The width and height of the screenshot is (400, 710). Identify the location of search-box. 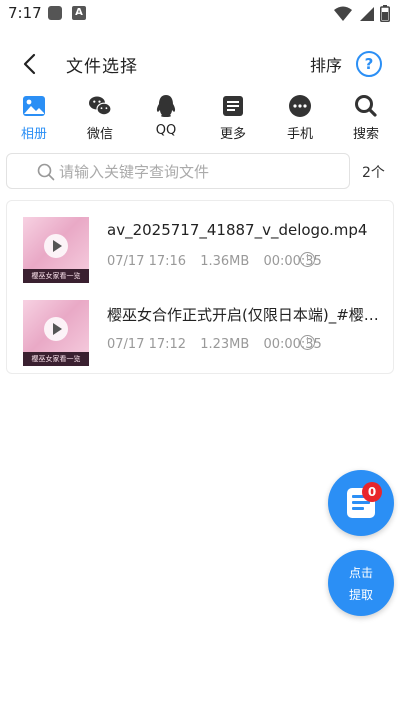
(178, 171).